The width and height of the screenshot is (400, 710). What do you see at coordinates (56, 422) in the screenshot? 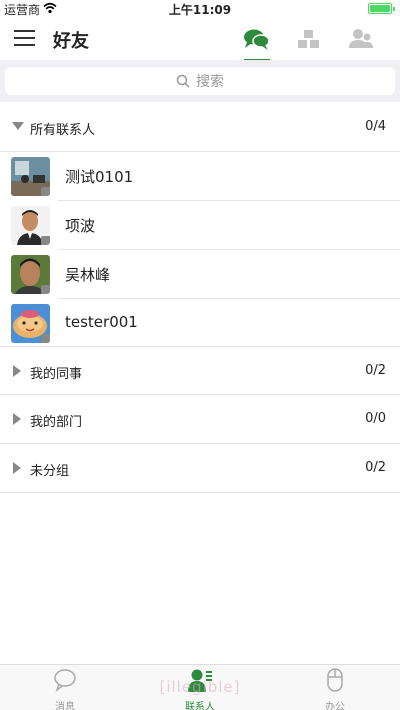
I see `group-label: 我的部门` at bounding box center [56, 422].